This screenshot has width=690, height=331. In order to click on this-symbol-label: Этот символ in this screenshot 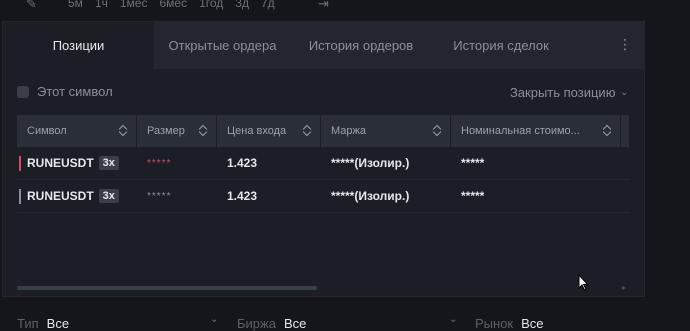, I will do `click(75, 91)`.